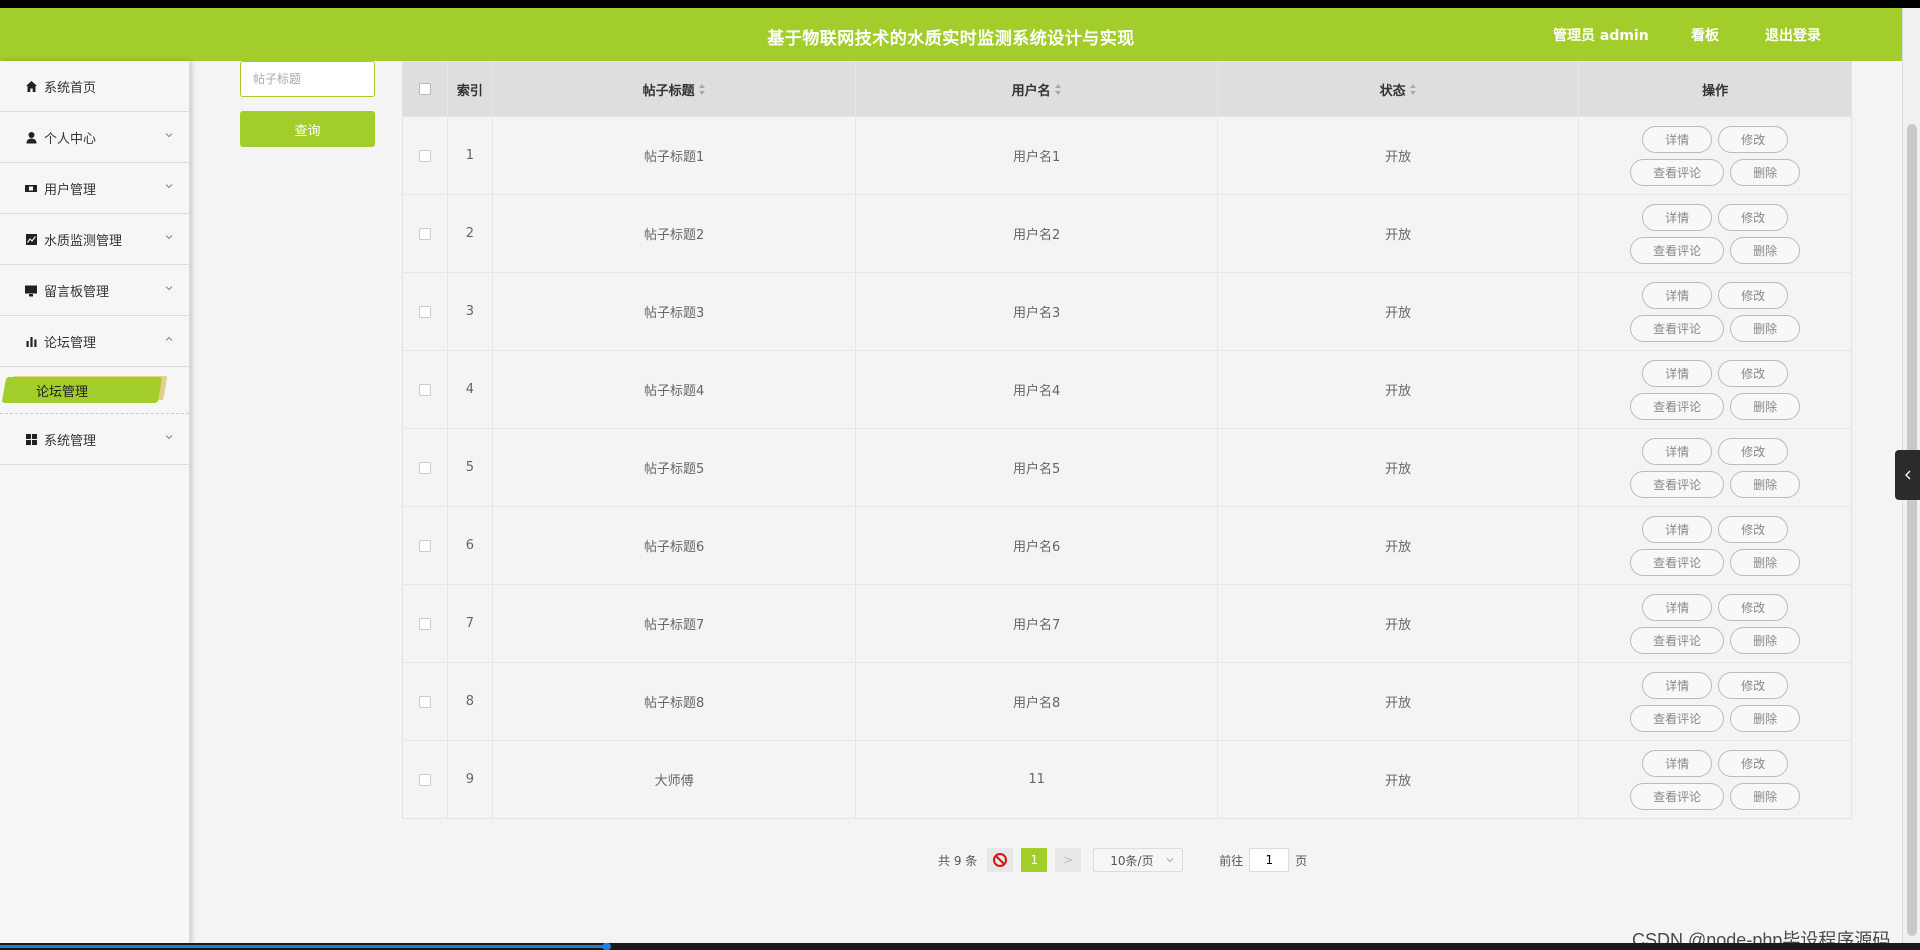 The height and width of the screenshot is (950, 1920). Describe the element at coordinates (960, 946) in the screenshot. I see `video-progress-bar` at that location.